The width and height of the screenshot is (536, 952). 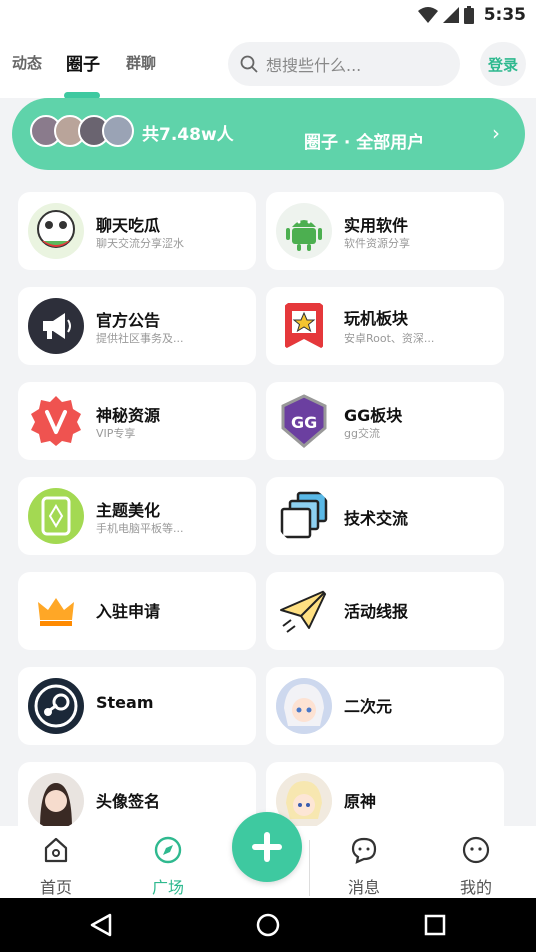 What do you see at coordinates (428, 15) in the screenshot?
I see `wifi-icon` at bounding box center [428, 15].